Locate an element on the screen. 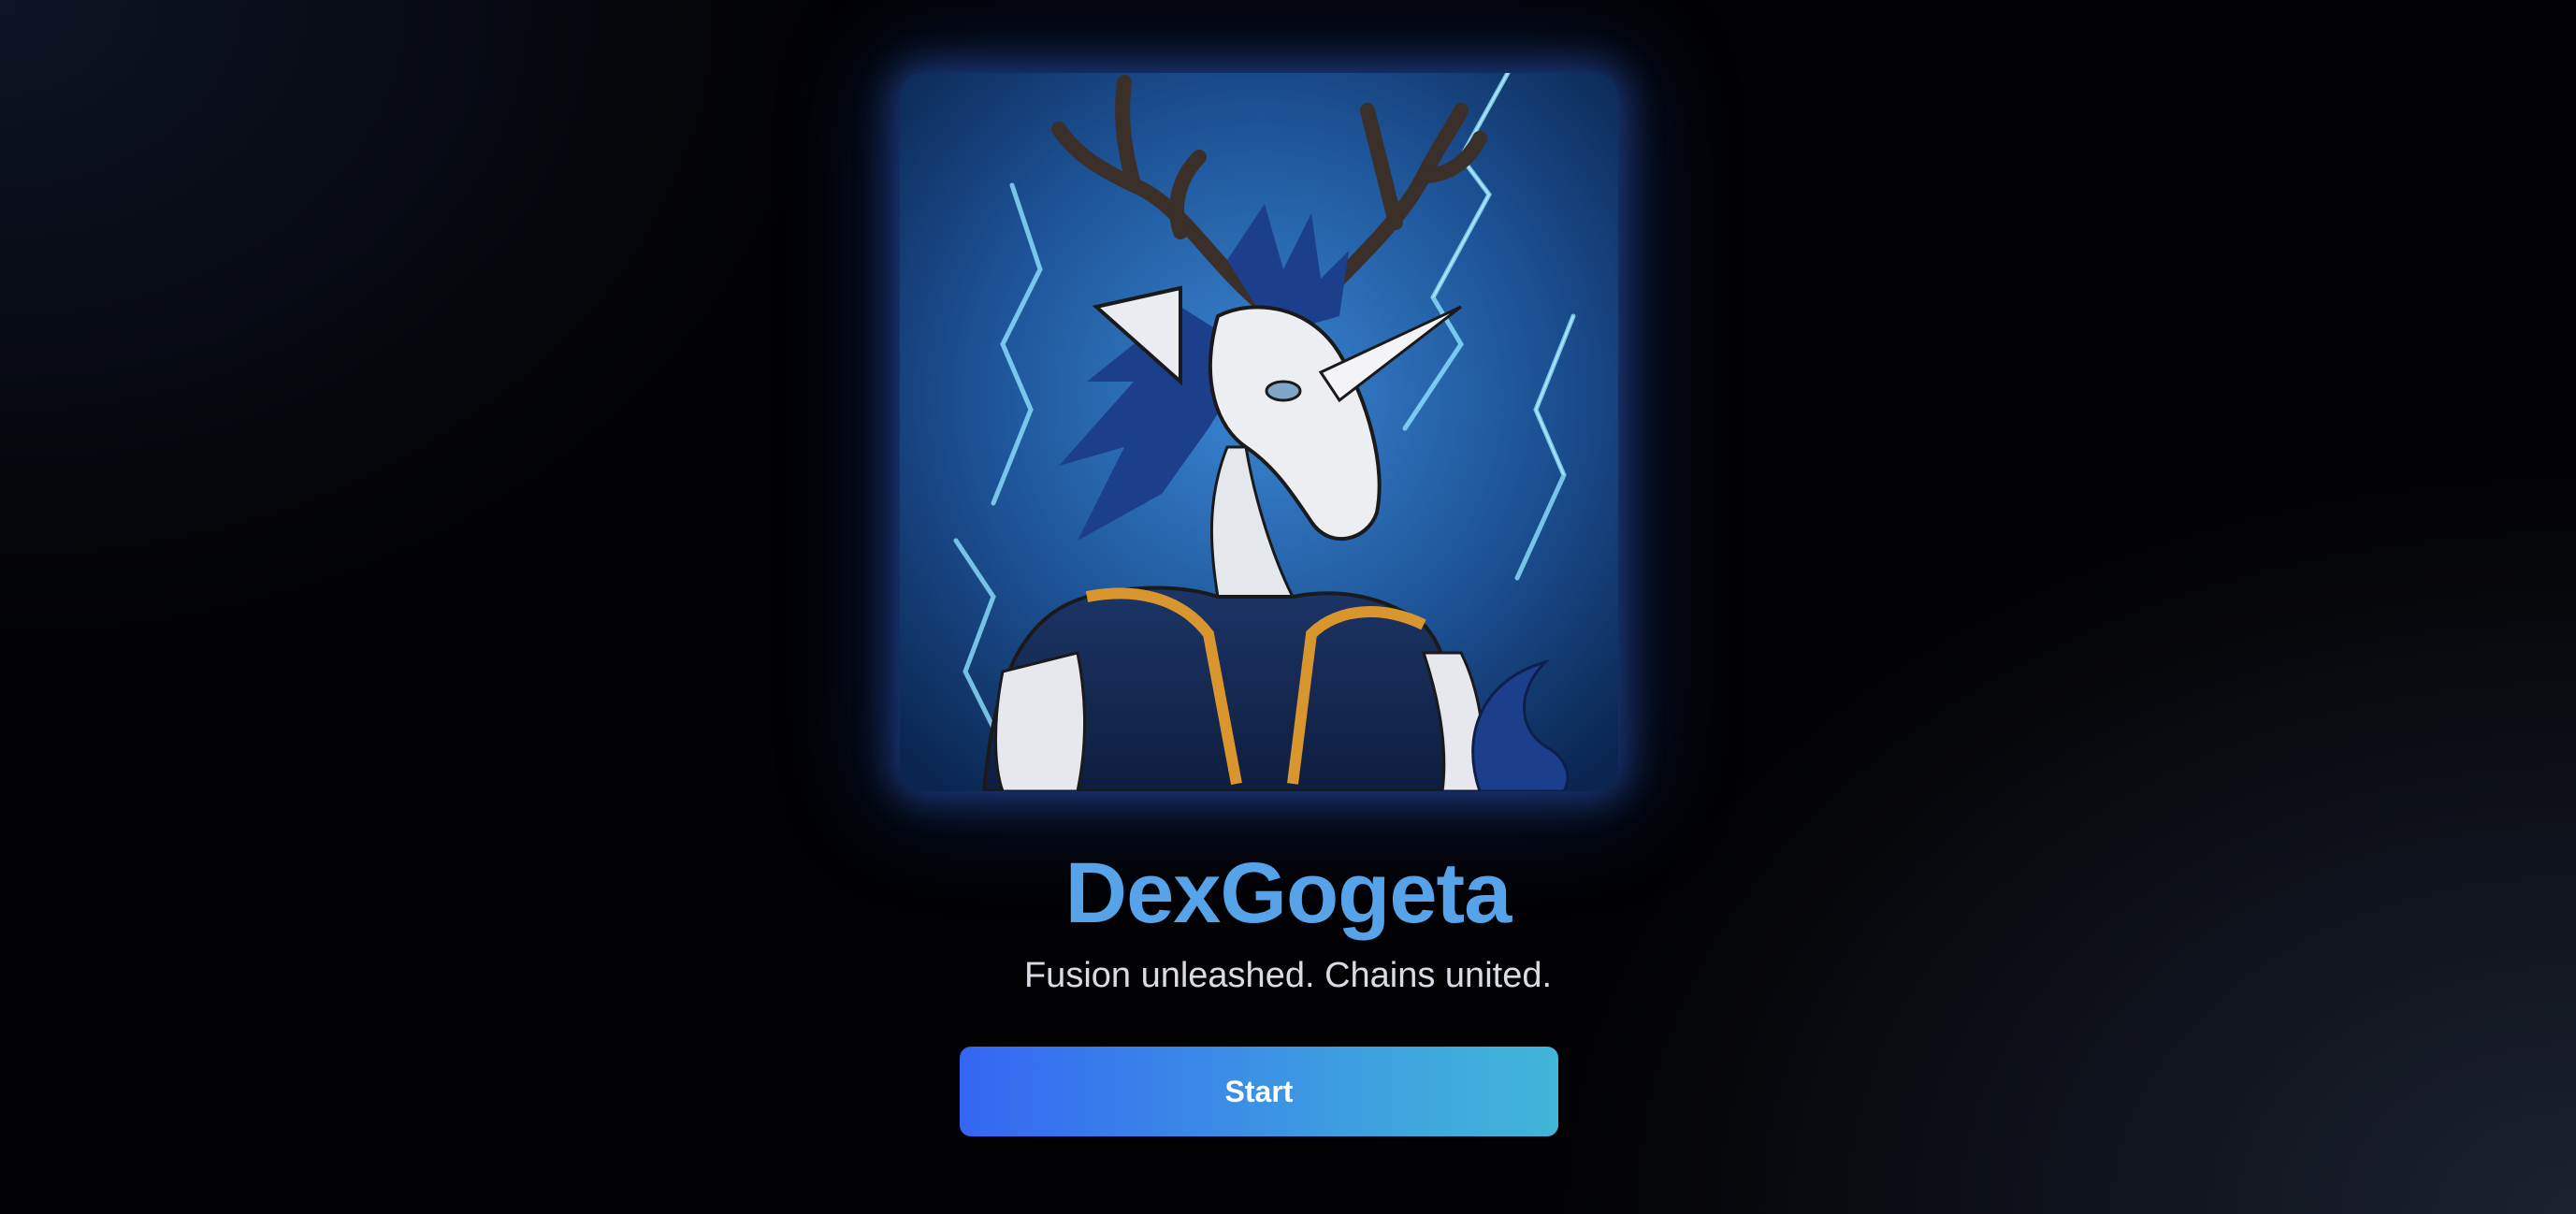 The image size is (2576, 1214). tagline: Fusion unleashed. Chains united. is located at coordinates (1288, 975).